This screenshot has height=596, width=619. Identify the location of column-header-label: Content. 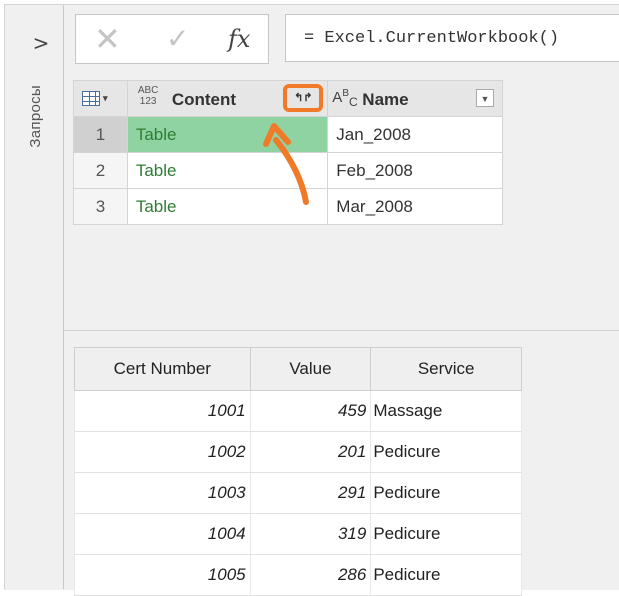
(204, 99).